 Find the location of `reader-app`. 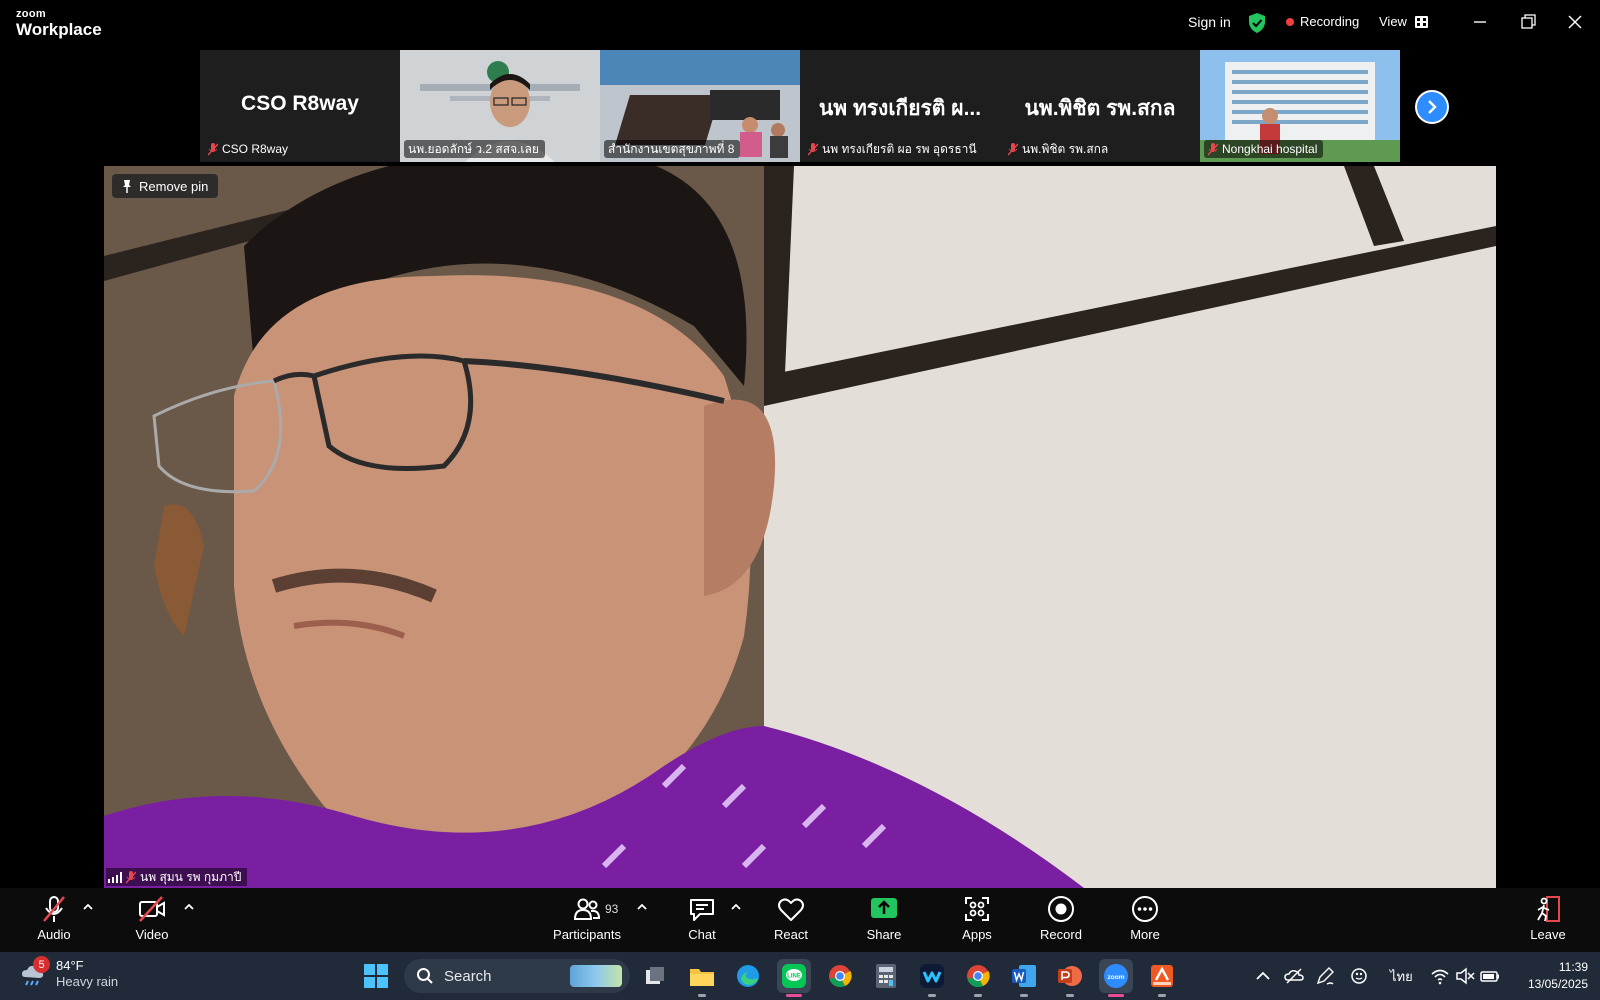

reader-app is located at coordinates (1162, 978).